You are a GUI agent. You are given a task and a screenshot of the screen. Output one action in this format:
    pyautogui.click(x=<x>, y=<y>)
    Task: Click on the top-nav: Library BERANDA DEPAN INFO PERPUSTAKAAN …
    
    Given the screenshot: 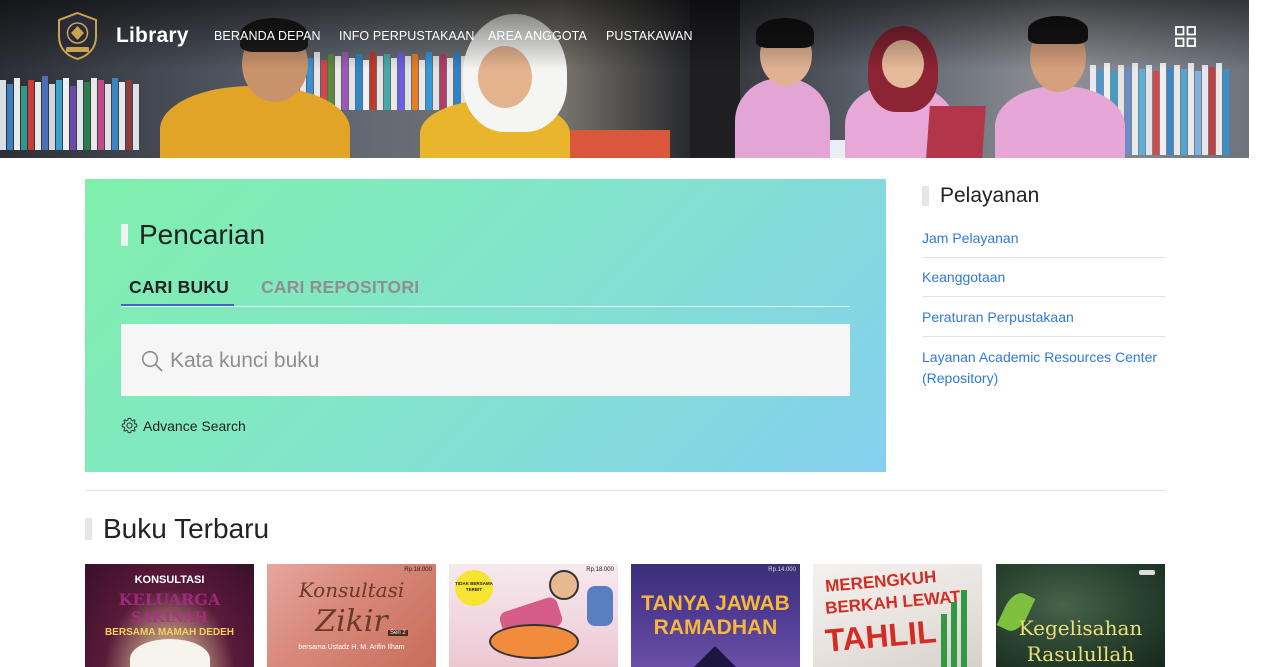 What is the action you would take?
    pyautogui.click(x=624, y=36)
    